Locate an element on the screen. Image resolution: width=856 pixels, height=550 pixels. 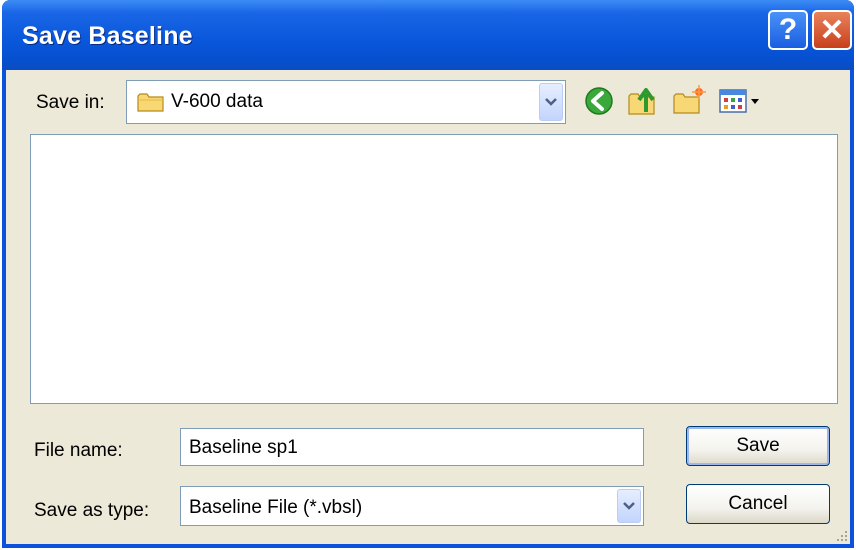
new-folder-icon is located at coordinates (689, 101).